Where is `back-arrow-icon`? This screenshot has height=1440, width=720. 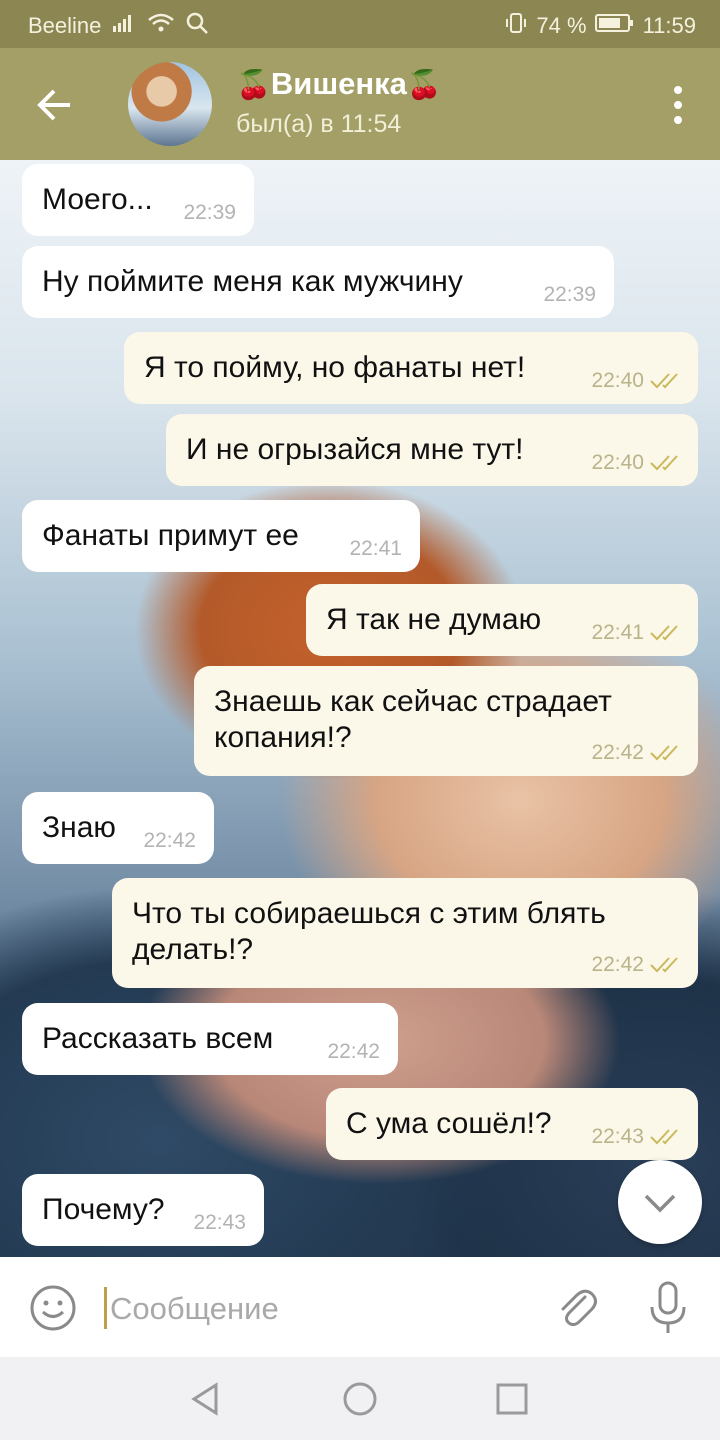 back-arrow-icon is located at coordinates (55, 105).